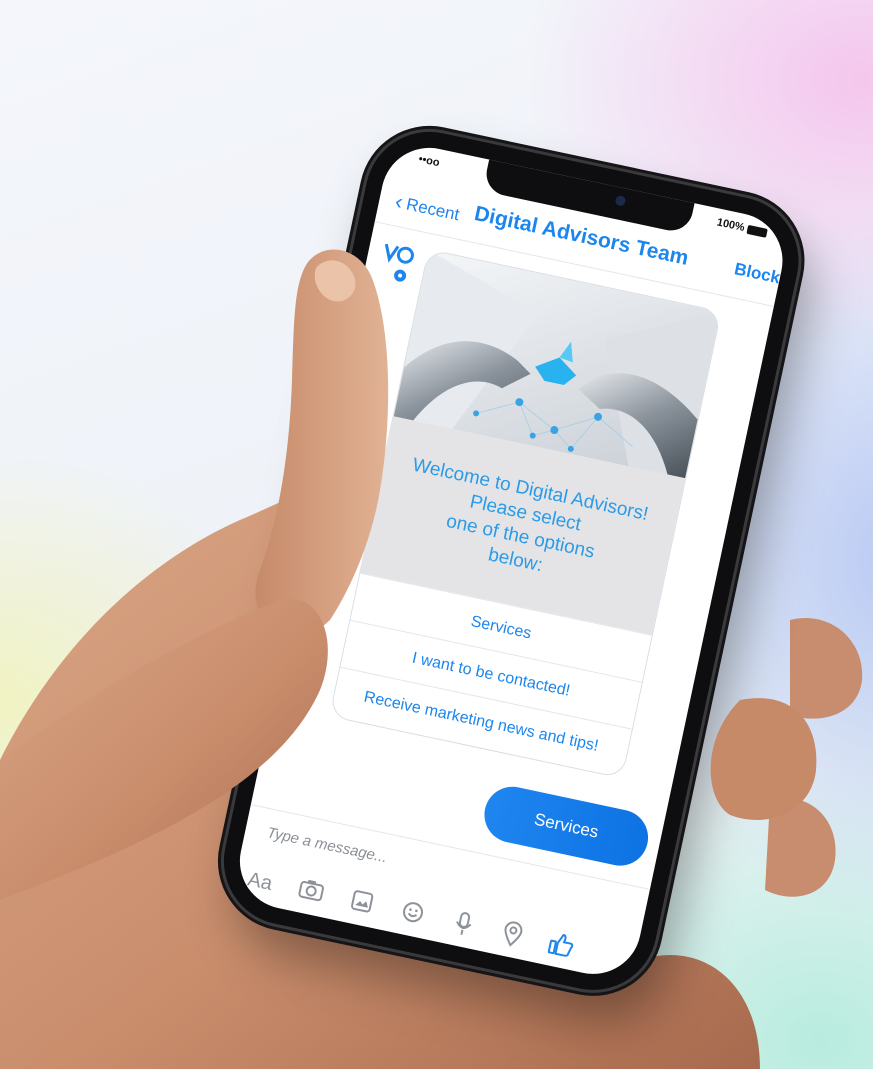  I want to click on battery-icon, so click(757, 231).